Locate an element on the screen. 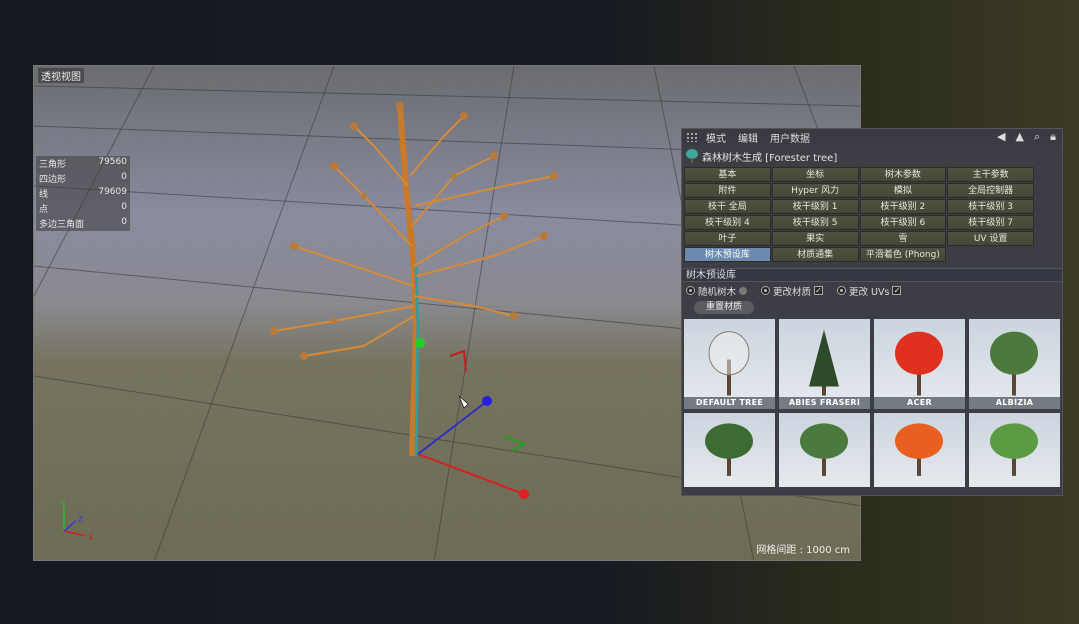  axis-label-y: Y is located at coordinates (63, 503).